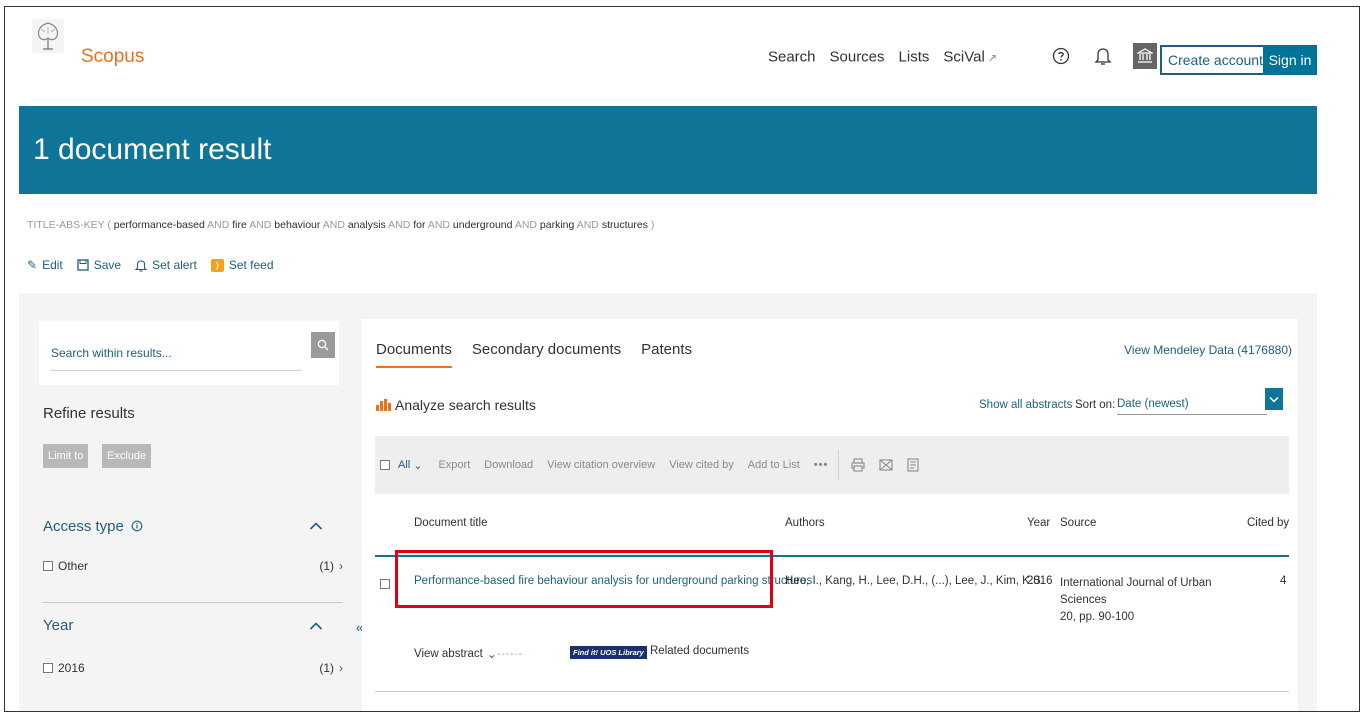  I want to click on elsevier-logo, so click(48, 36).